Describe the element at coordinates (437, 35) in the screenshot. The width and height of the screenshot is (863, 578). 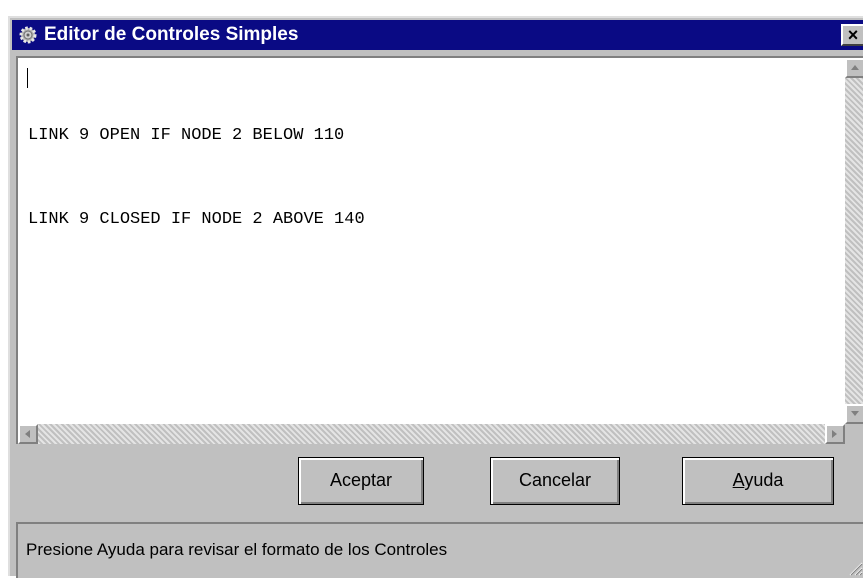
I see `title-bar: Editor de Controles Simples ×` at that location.